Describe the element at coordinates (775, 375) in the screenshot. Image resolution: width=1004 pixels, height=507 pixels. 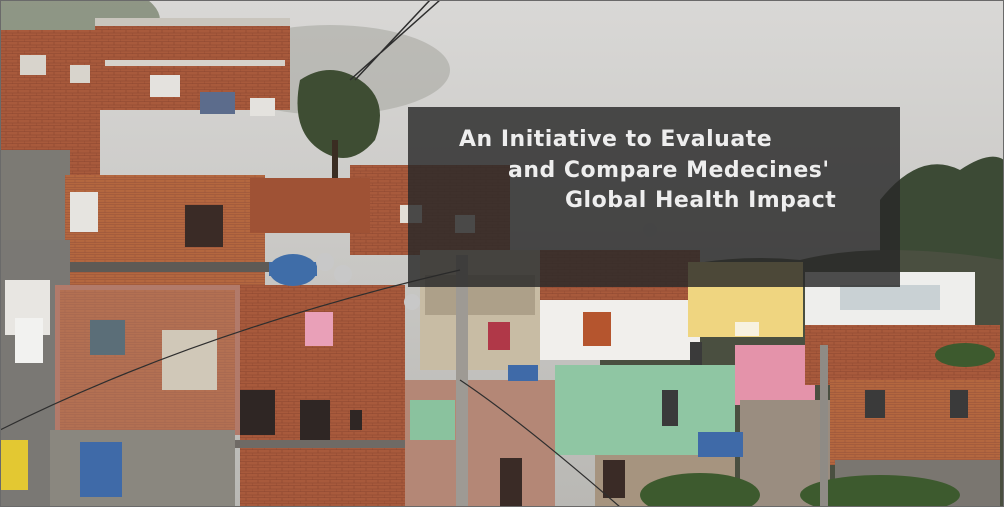
I see `building-pink` at that location.